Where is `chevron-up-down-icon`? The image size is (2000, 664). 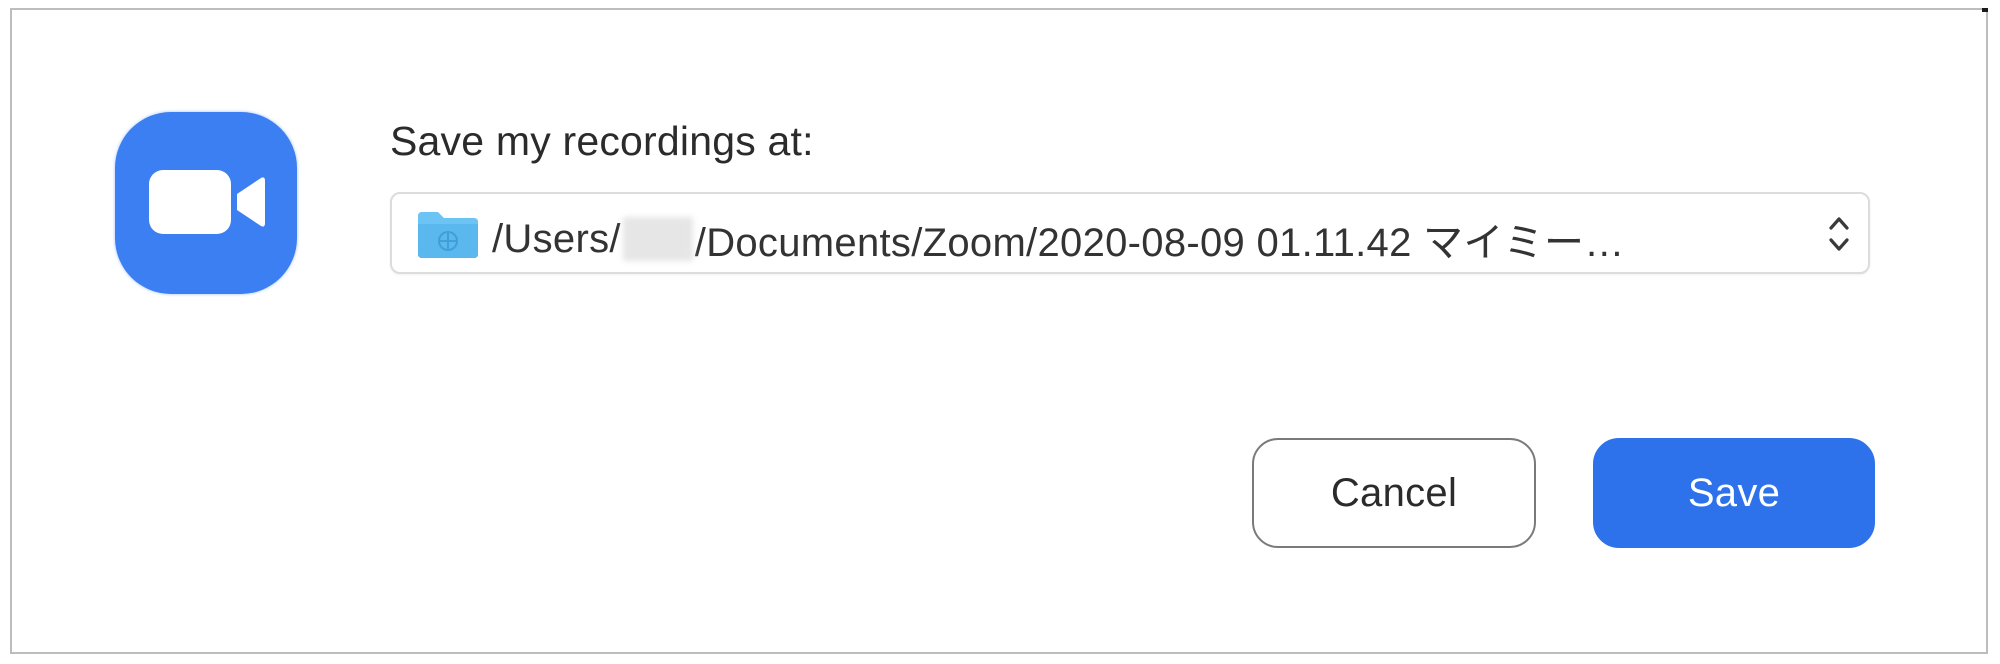
chevron-up-down-icon is located at coordinates (1839, 234).